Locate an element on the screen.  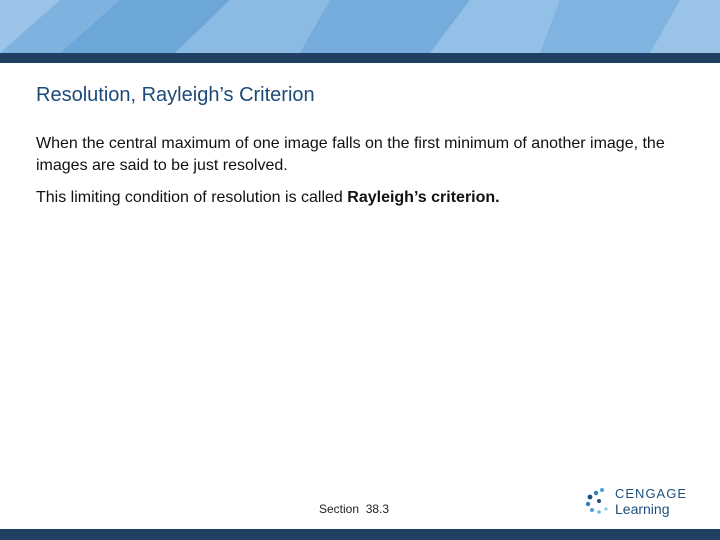
header-band is located at coordinates (360, 26).